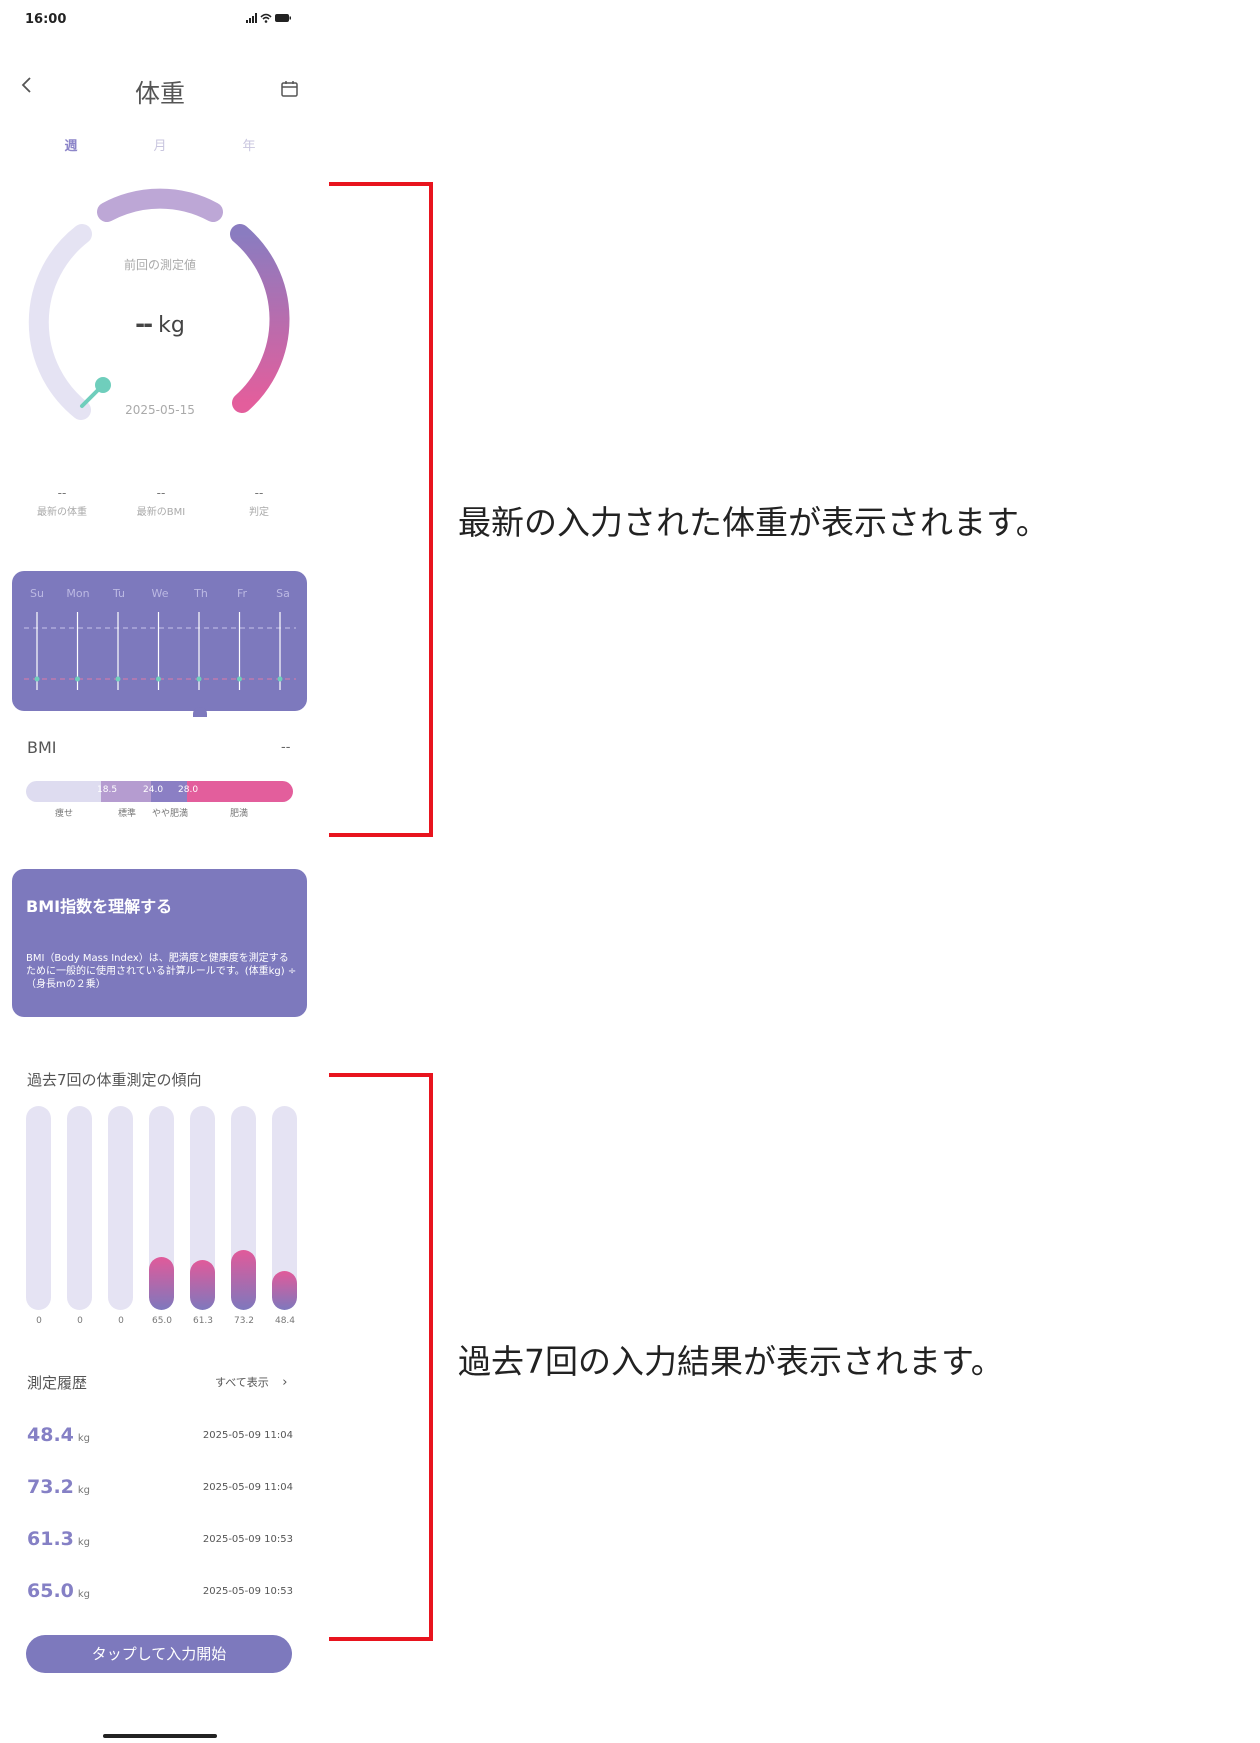 This screenshot has height=1743, width=1260. Describe the element at coordinates (242, 593) in the screenshot. I see `day-label: Fr` at that location.